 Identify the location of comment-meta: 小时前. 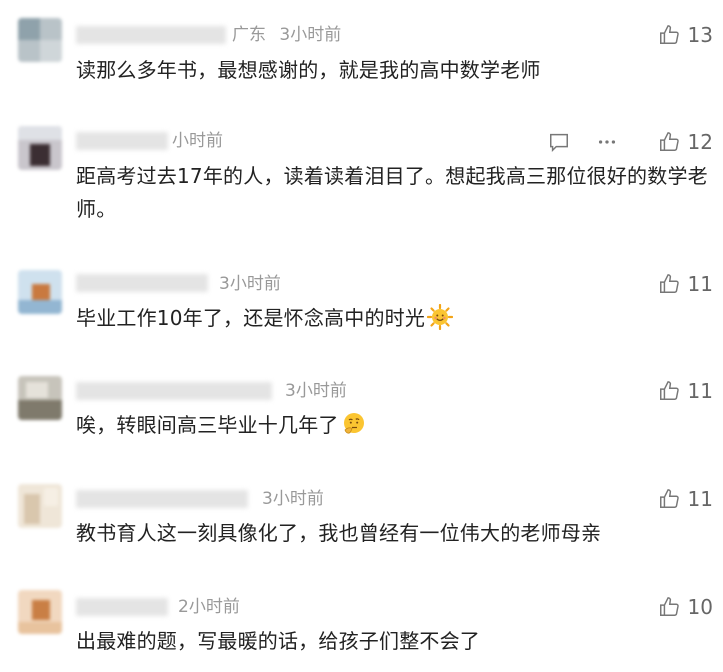
(197, 141).